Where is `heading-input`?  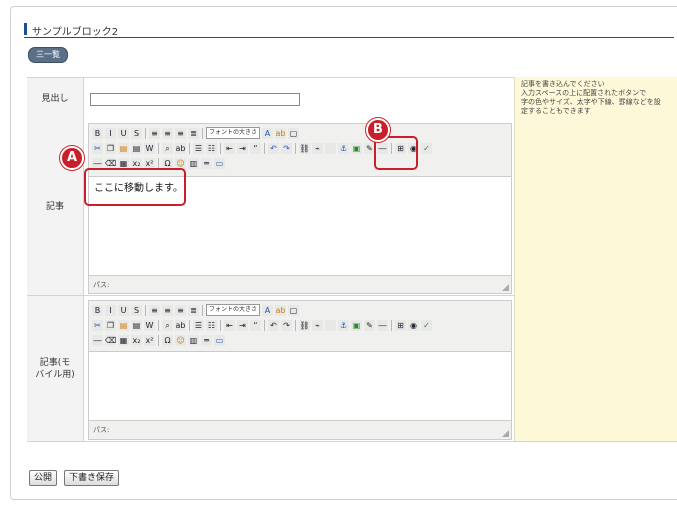 heading-input is located at coordinates (195, 99).